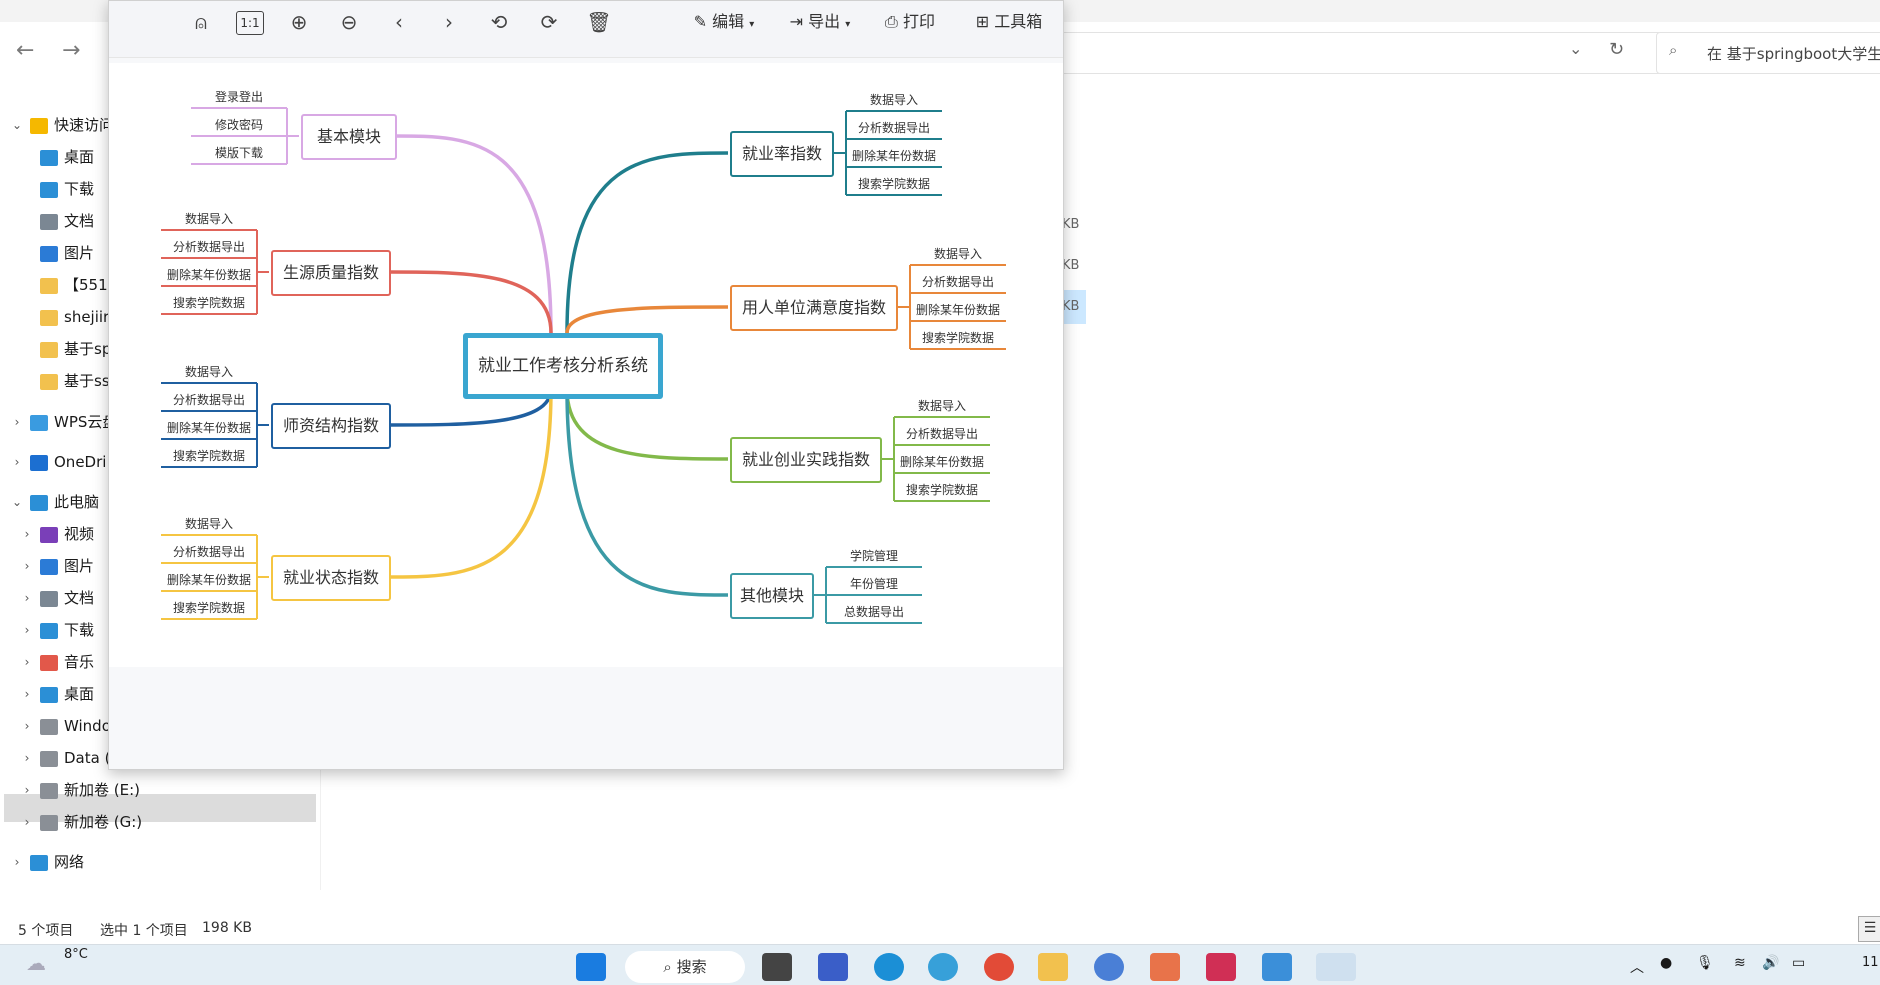 The height and width of the screenshot is (985, 1880). I want to click on zoom-in-icon: ⊕, so click(299, 22).